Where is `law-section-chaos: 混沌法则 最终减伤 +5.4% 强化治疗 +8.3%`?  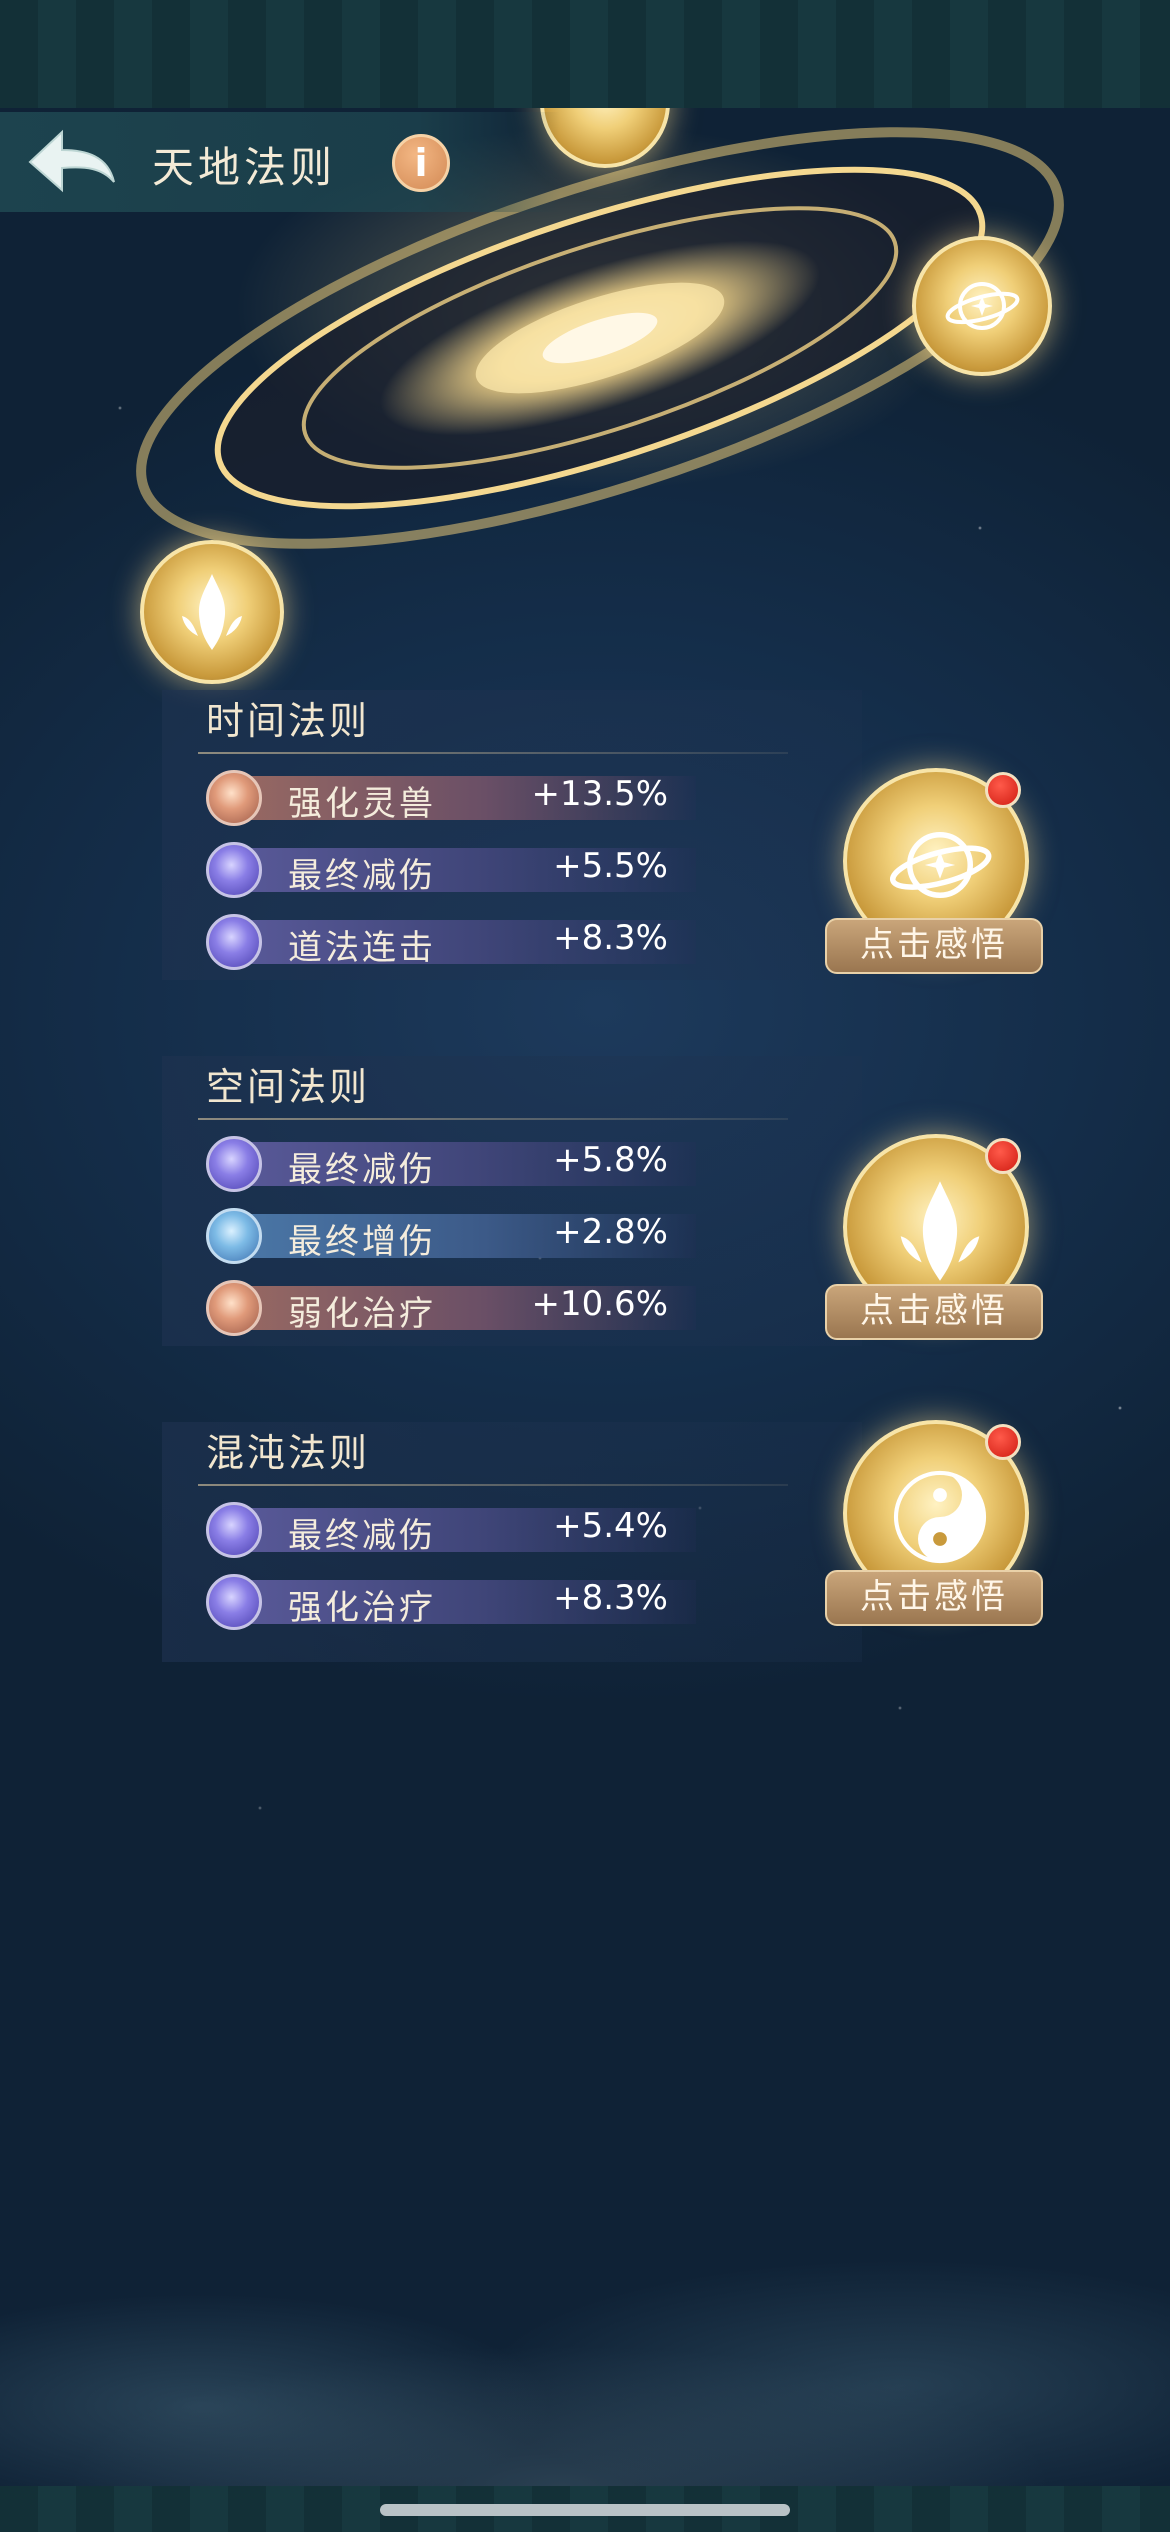
law-section-chaos: 混沌法则 最终减伤 +5.4% 强化治疗 +8.3% is located at coordinates (512, 1542).